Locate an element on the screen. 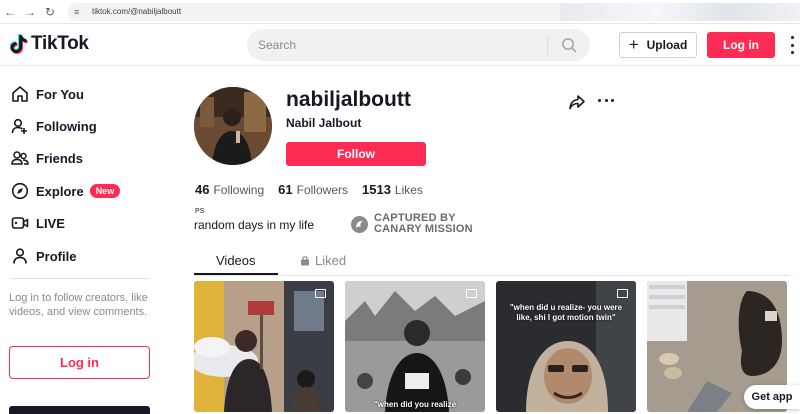 The width and height of the screenshot is (800, 414). blurred-bookmarks-region is located at coordinates (680, 12).